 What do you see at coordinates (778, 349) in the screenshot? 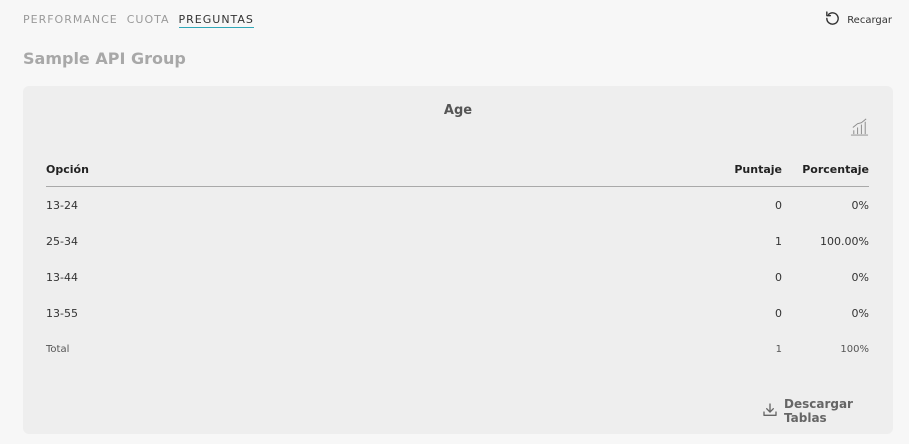
I see `total-score: 1` at bounding box center [778, 349].